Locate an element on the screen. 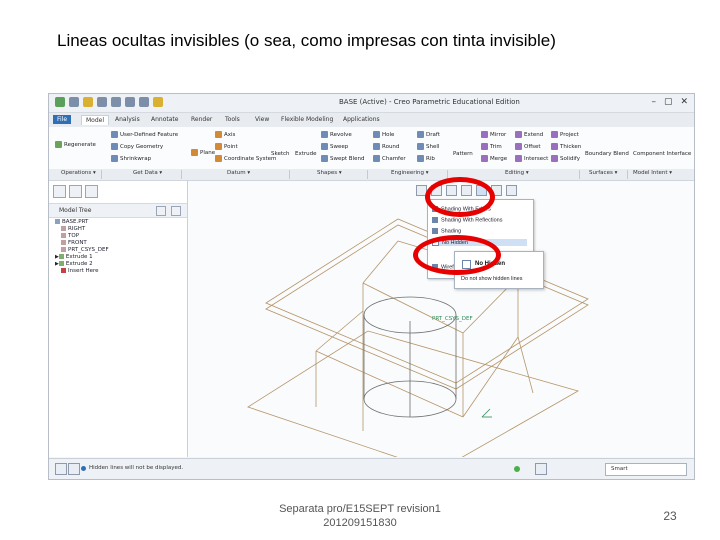 The height and width of the screenshot is (540, 720). status-message: Hidden lines will not be displayed. is located at coordinates (136, 468).